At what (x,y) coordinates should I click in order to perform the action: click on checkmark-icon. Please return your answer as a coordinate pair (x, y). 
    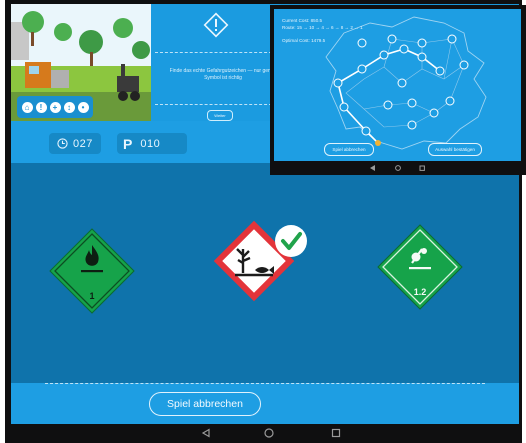
    Looking at the image, I should click on (291, 241).